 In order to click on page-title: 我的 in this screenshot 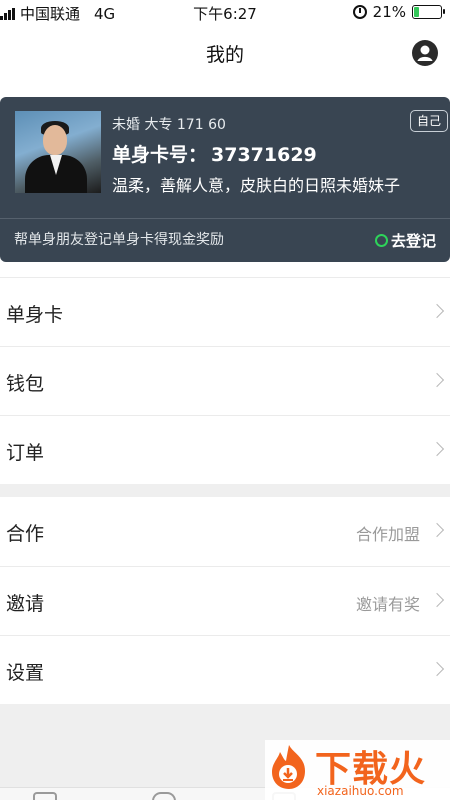, I will do `click(224, 55)`.